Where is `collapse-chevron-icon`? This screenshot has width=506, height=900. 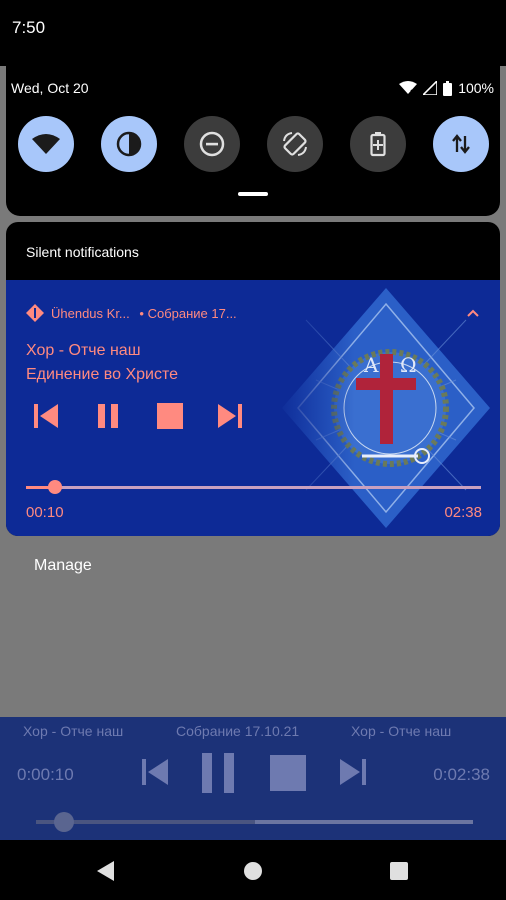 collapse-chevron-icon is located at coordinates (473, 313).